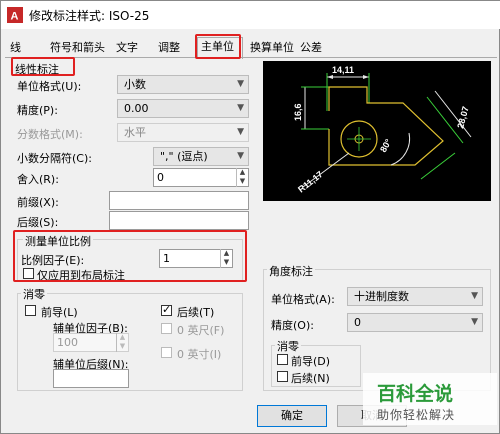  Describe the element at coordinates (89, 16) in the screenshot. I see `window-title: 修改标注样式: ISO-25` at that location.